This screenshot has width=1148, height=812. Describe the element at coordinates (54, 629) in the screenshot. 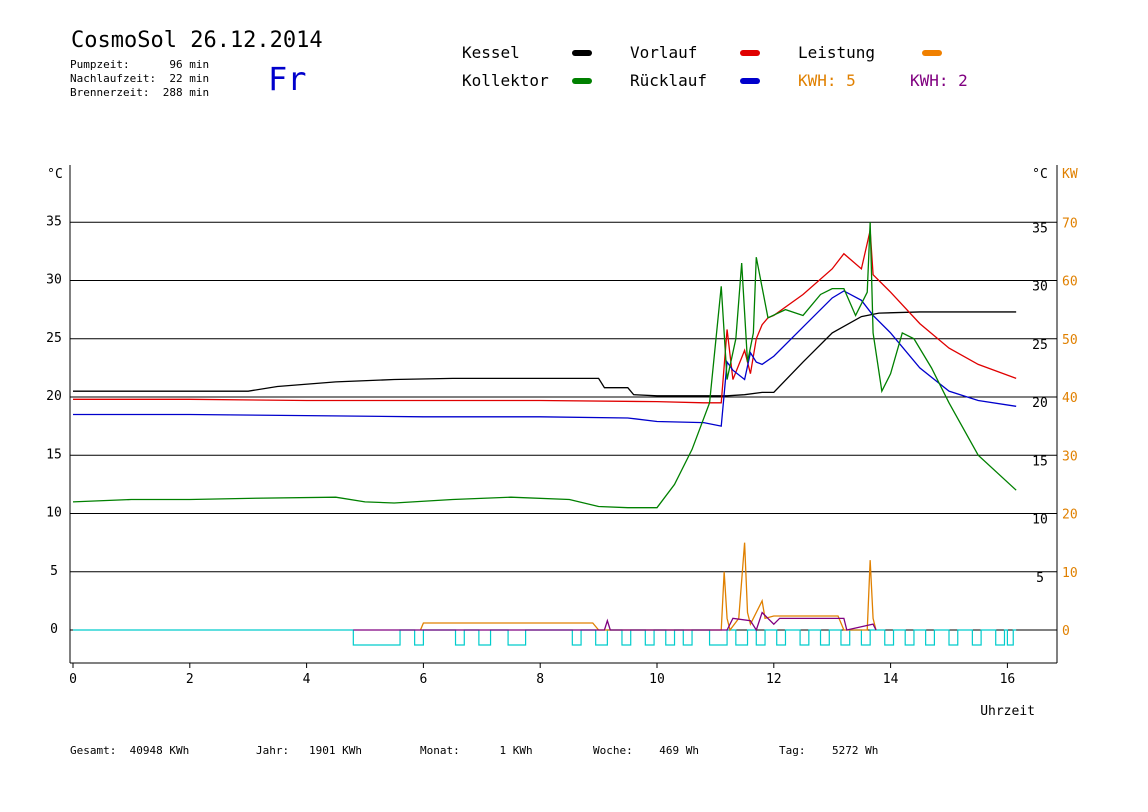

I see `y-left-tick-label-0: 0` at that location.